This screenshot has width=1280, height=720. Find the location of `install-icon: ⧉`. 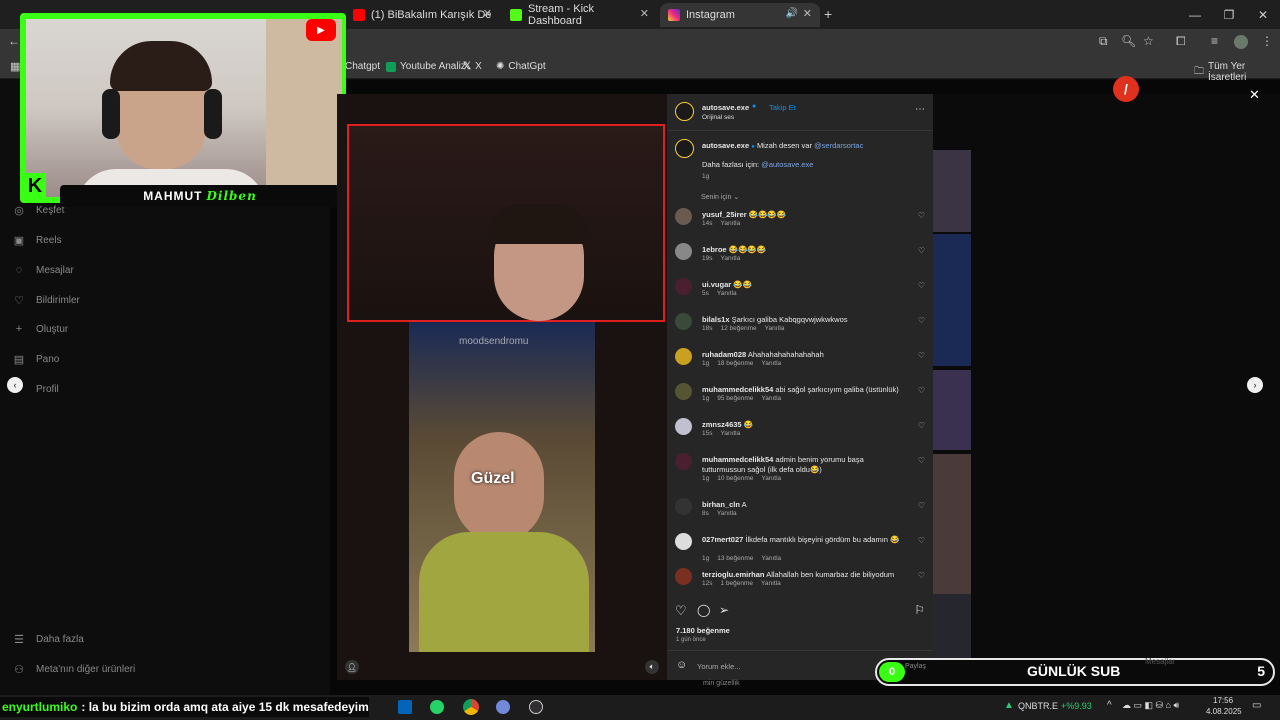

install-icon: ⧉ is located at coordinates (1103, 41).